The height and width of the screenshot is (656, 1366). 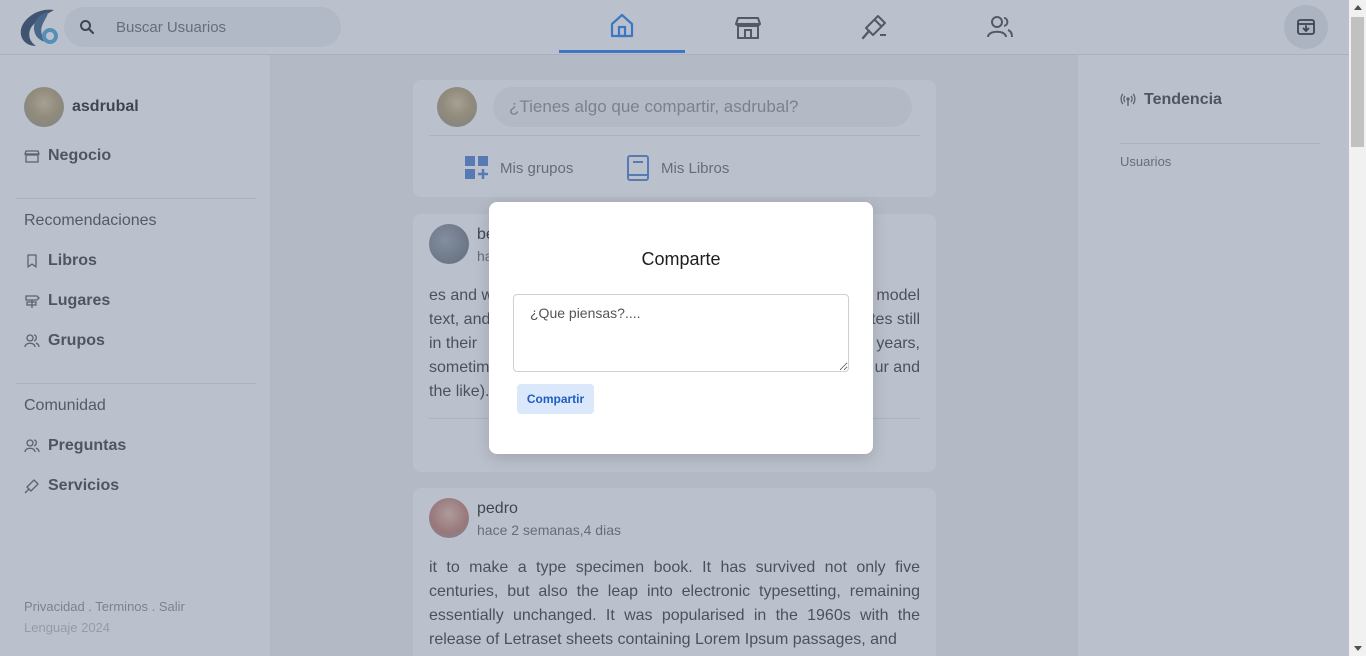 What do you see at coordinates (1358, 648) in the screenshot?
I see `scroll-down-arrow-icon` at bounding box center [1358, 648].